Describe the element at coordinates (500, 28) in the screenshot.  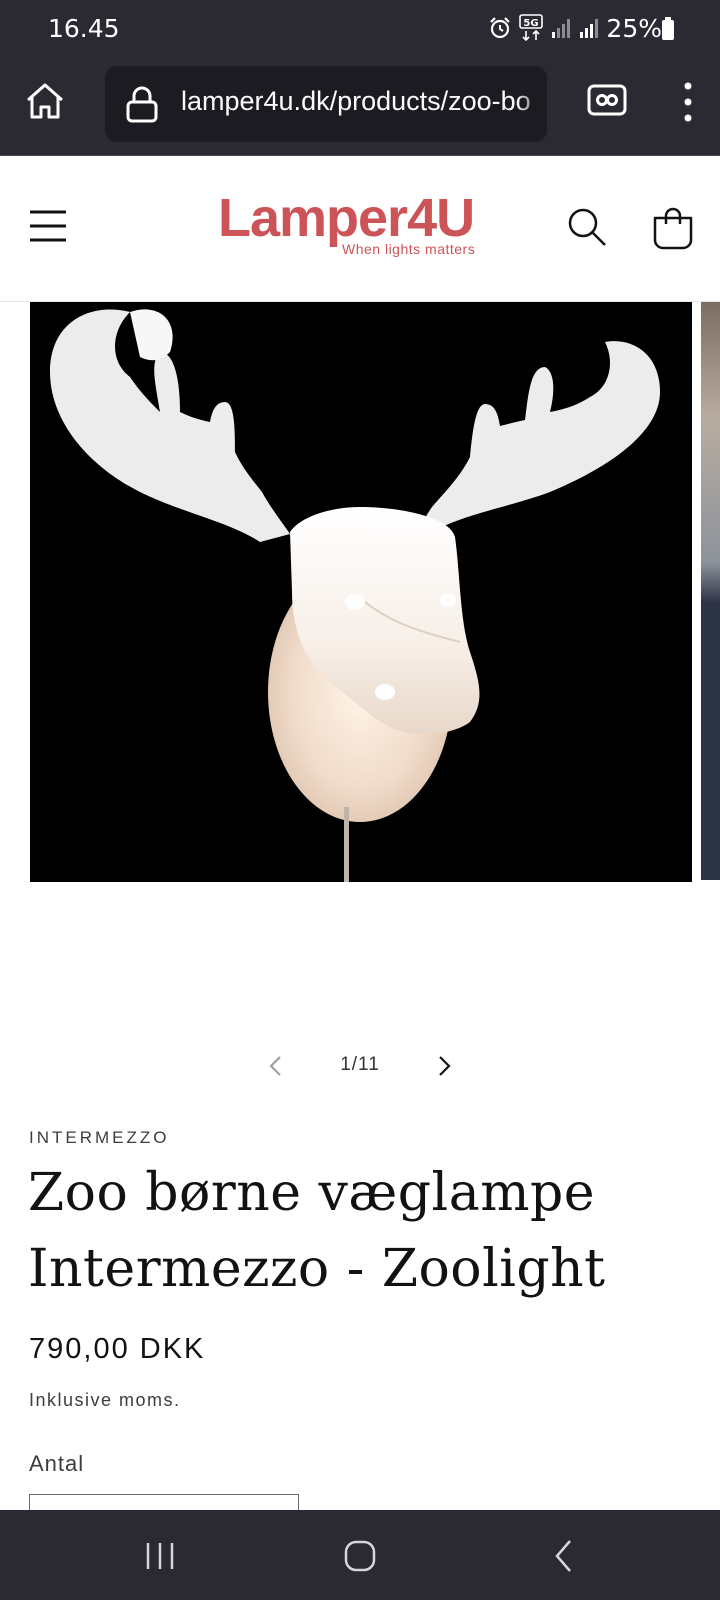
I see `alarm-icon` at that location.